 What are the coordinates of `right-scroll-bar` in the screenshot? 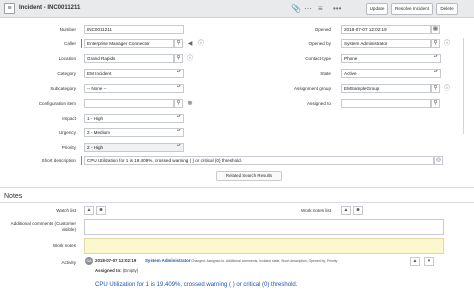 It's located at (463, 86).